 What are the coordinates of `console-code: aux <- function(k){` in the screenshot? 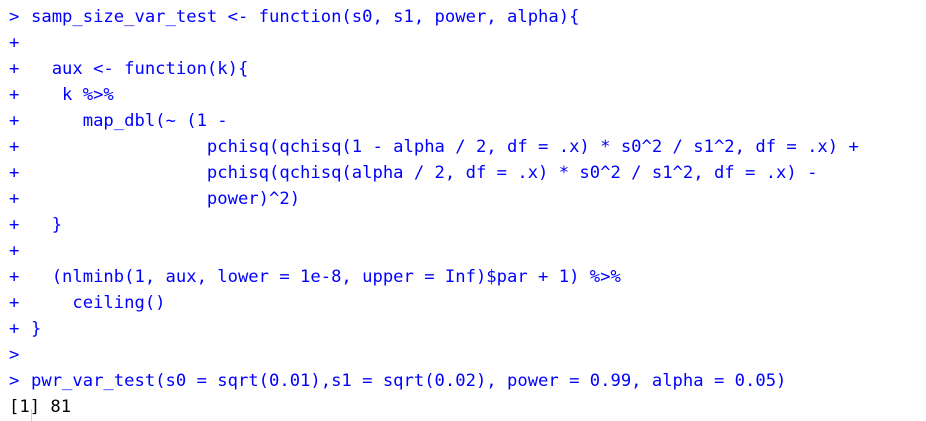 It's located at (140, 69).